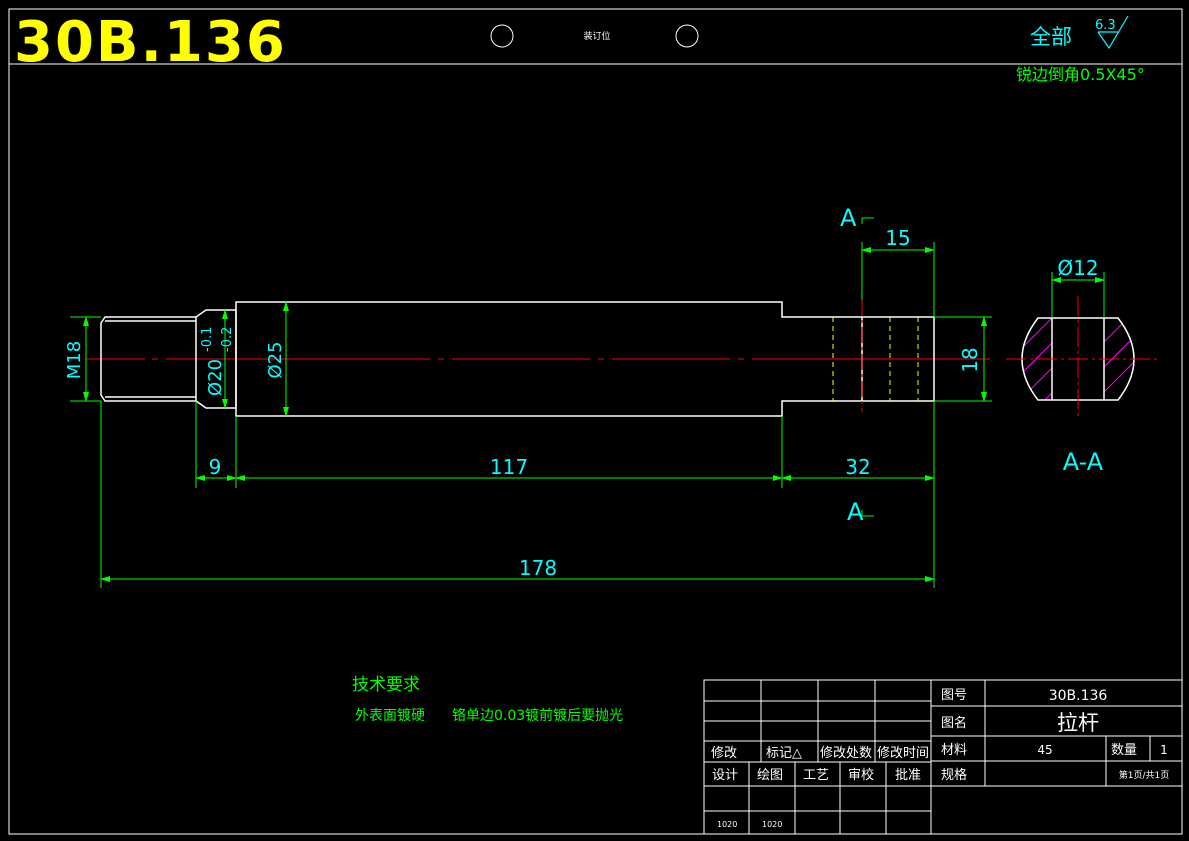  I want to click on sign-value-draw: 1020, so click(772, 824).